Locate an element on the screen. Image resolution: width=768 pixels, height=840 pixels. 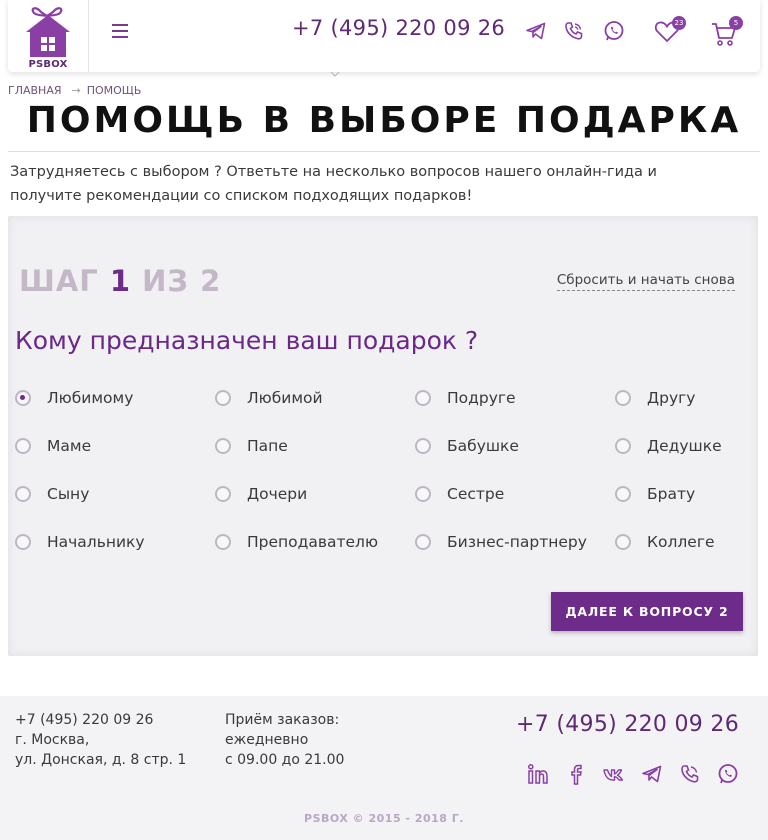
gift-recipient-option: Любимой is located at coordinates (269, 398).